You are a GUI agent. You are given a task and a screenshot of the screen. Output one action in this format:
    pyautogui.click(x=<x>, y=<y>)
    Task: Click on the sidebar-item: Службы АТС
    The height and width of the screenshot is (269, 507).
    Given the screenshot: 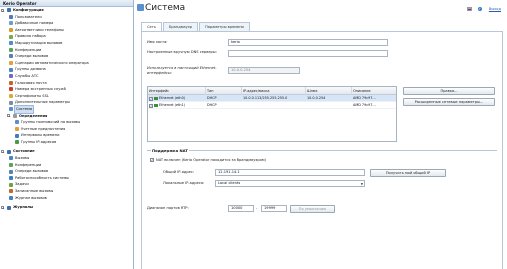 What is the action you would take?
    pyautogui.click(x=66, y=76)
    